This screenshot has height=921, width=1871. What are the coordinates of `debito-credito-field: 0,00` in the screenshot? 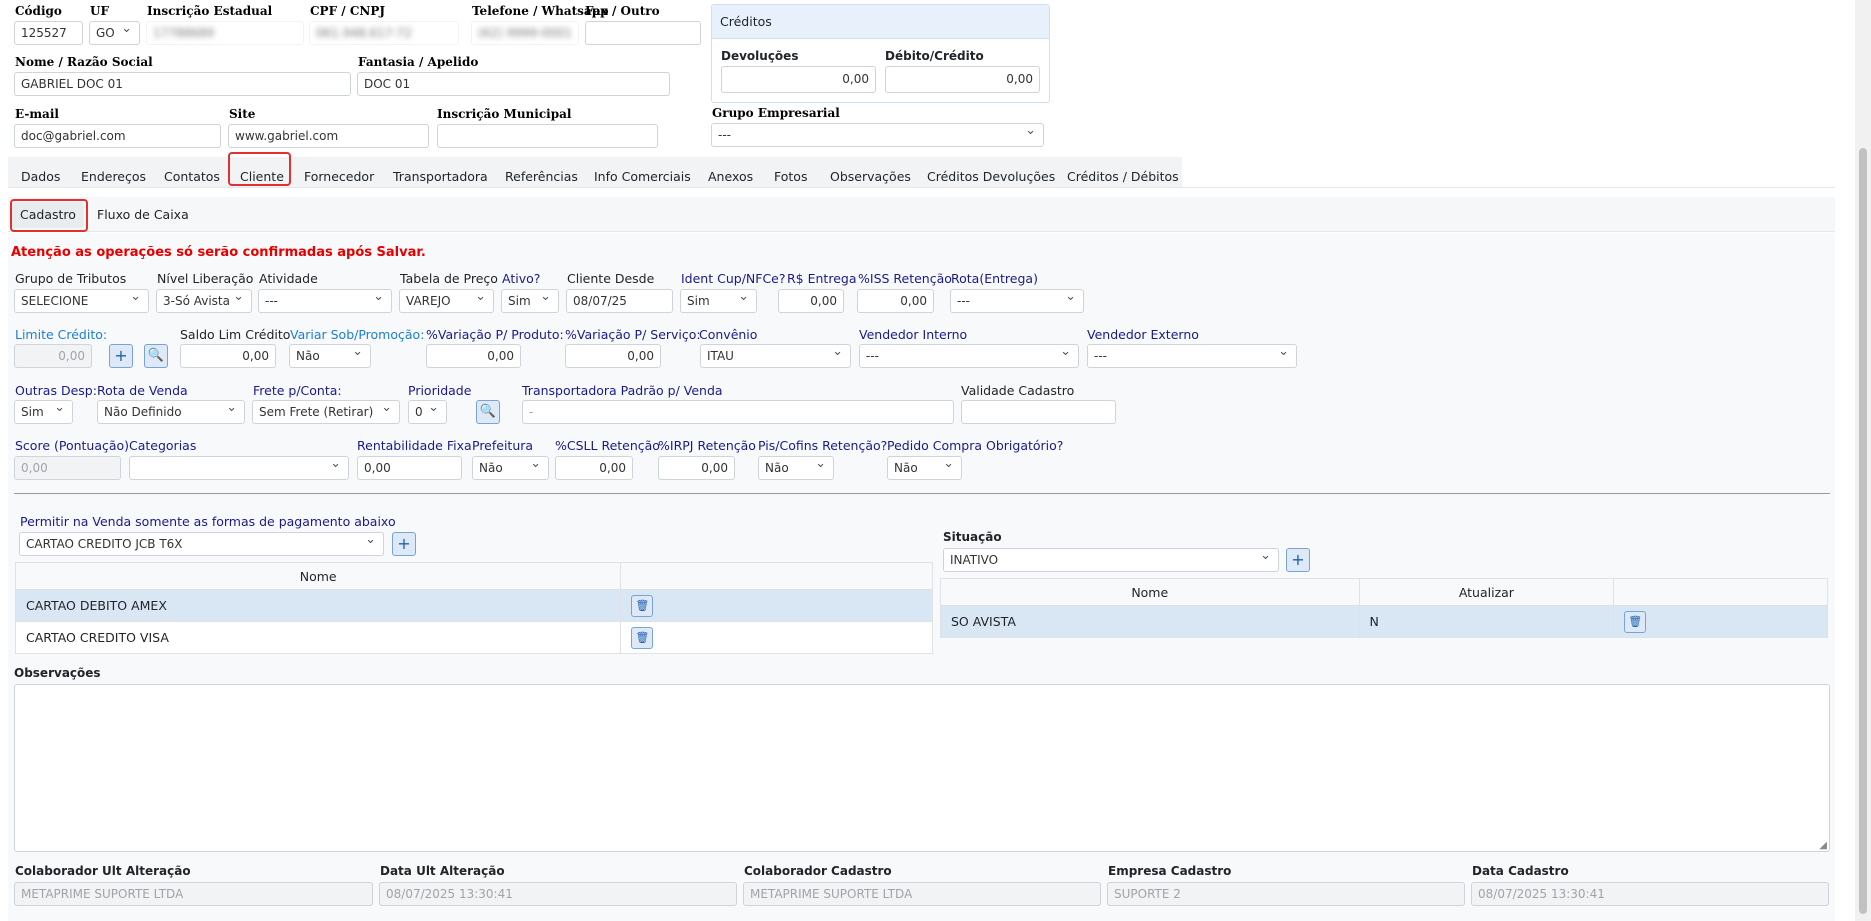 It's located at (962, 79).